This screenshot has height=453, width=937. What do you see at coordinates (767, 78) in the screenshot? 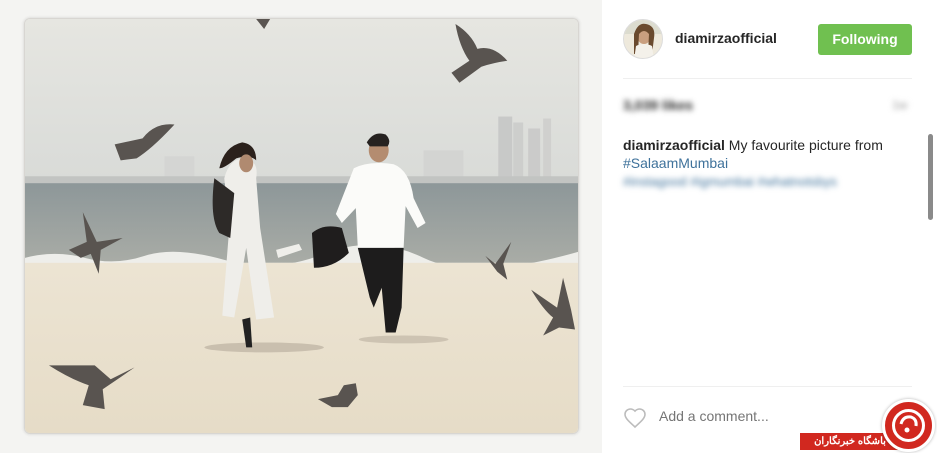
I see `header-divider` at bounding box center [767, 78].